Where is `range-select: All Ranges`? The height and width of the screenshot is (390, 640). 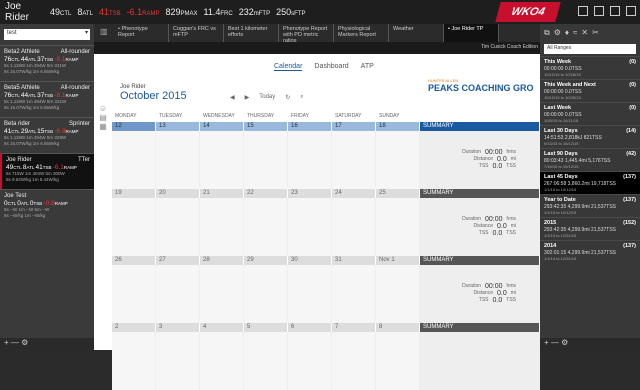 range-select: All Ranges is located at coordinates (590, 49).